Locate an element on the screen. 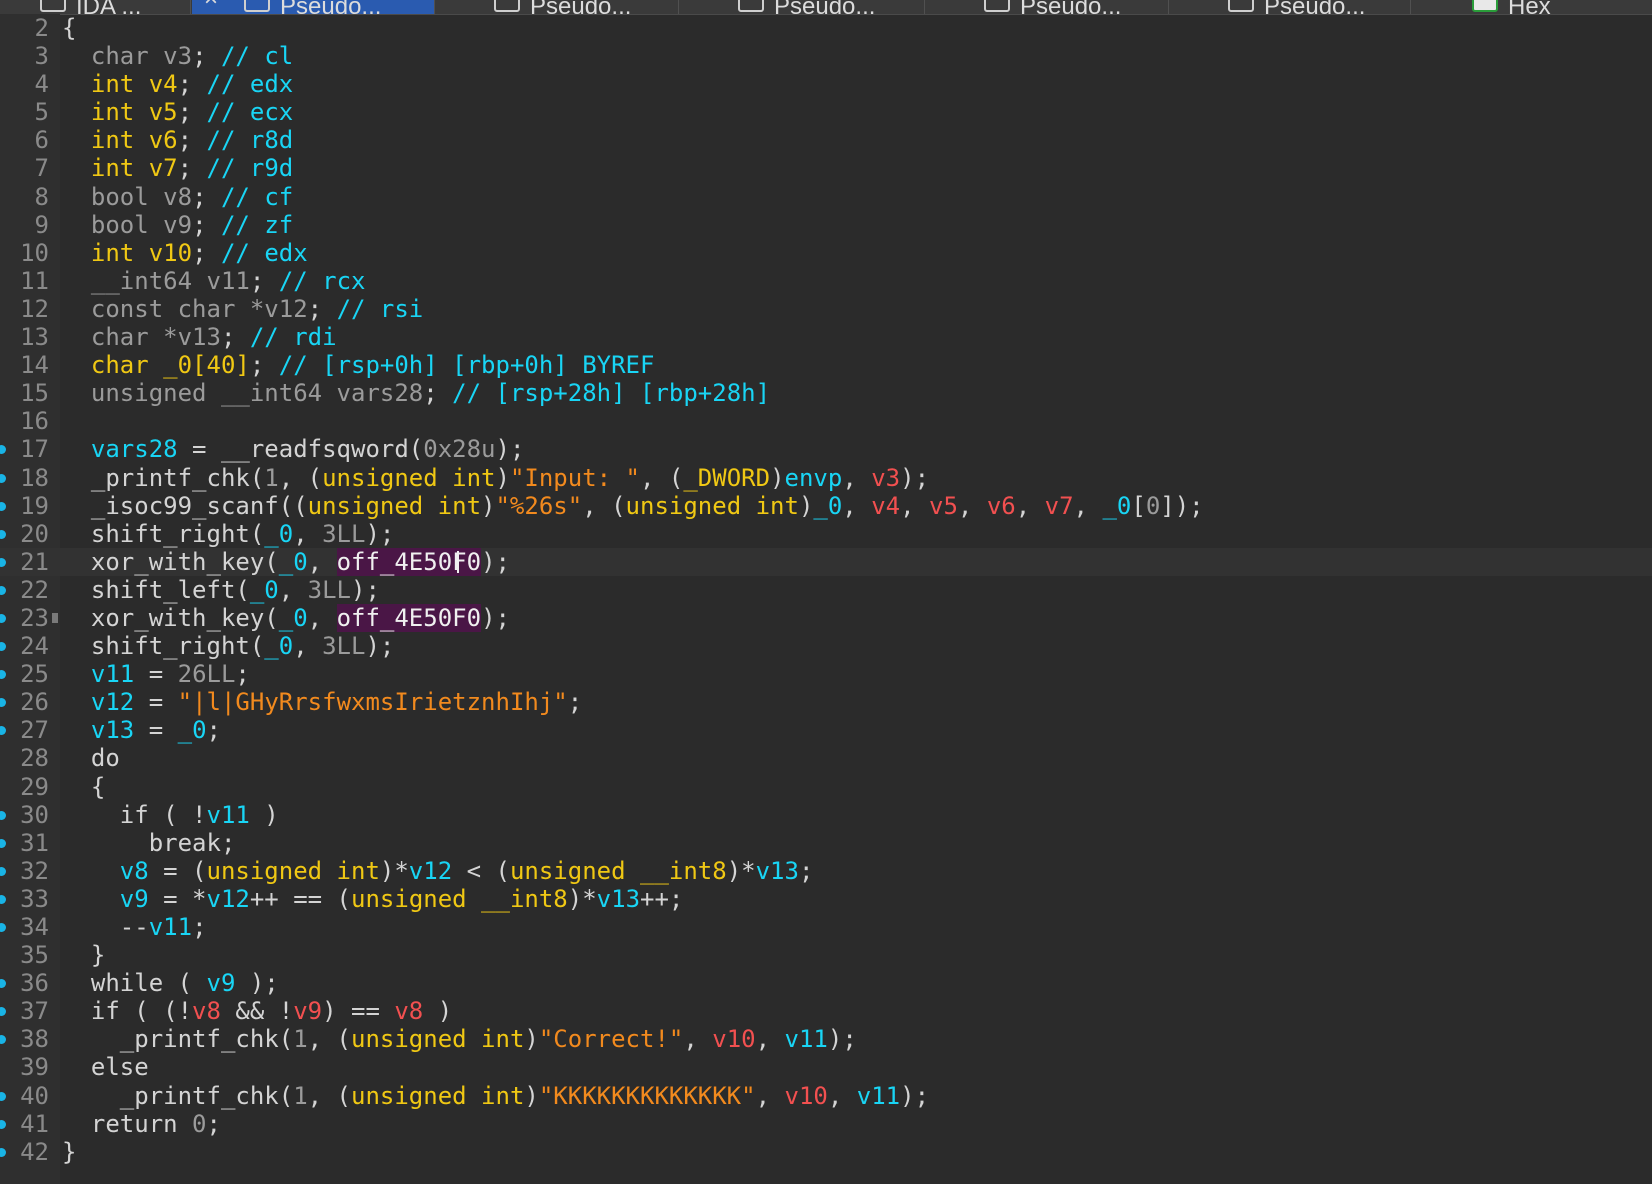 The width and height of the screenshot is (1652, 1184). code-line: 30 if ( !v11 ) is located at coordinates (826, 815).